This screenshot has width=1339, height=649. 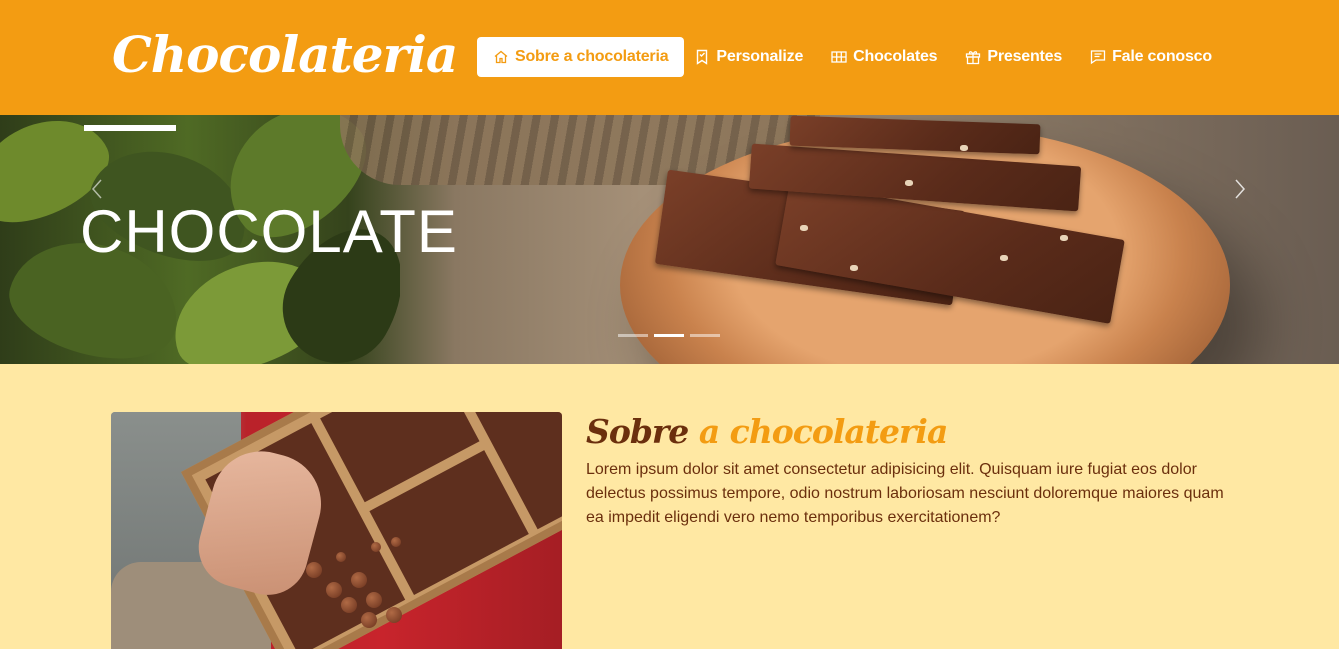 I want to click on nav-item-label: Sobre a chocolateria, so click(x=592, y=56).